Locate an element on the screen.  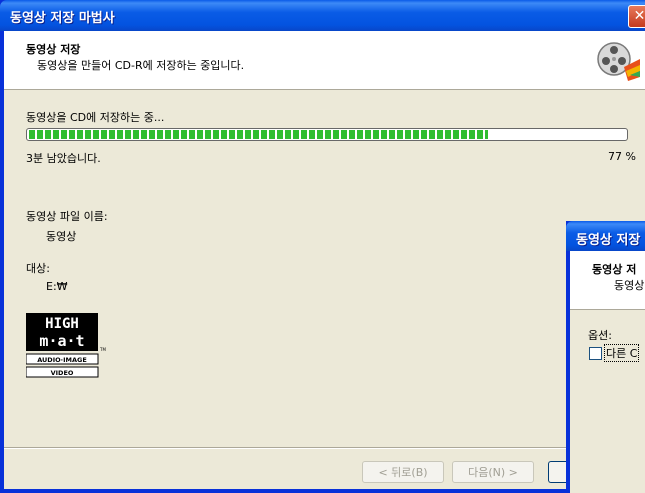
target-label: 대상: is located at coordinates (38, 268).